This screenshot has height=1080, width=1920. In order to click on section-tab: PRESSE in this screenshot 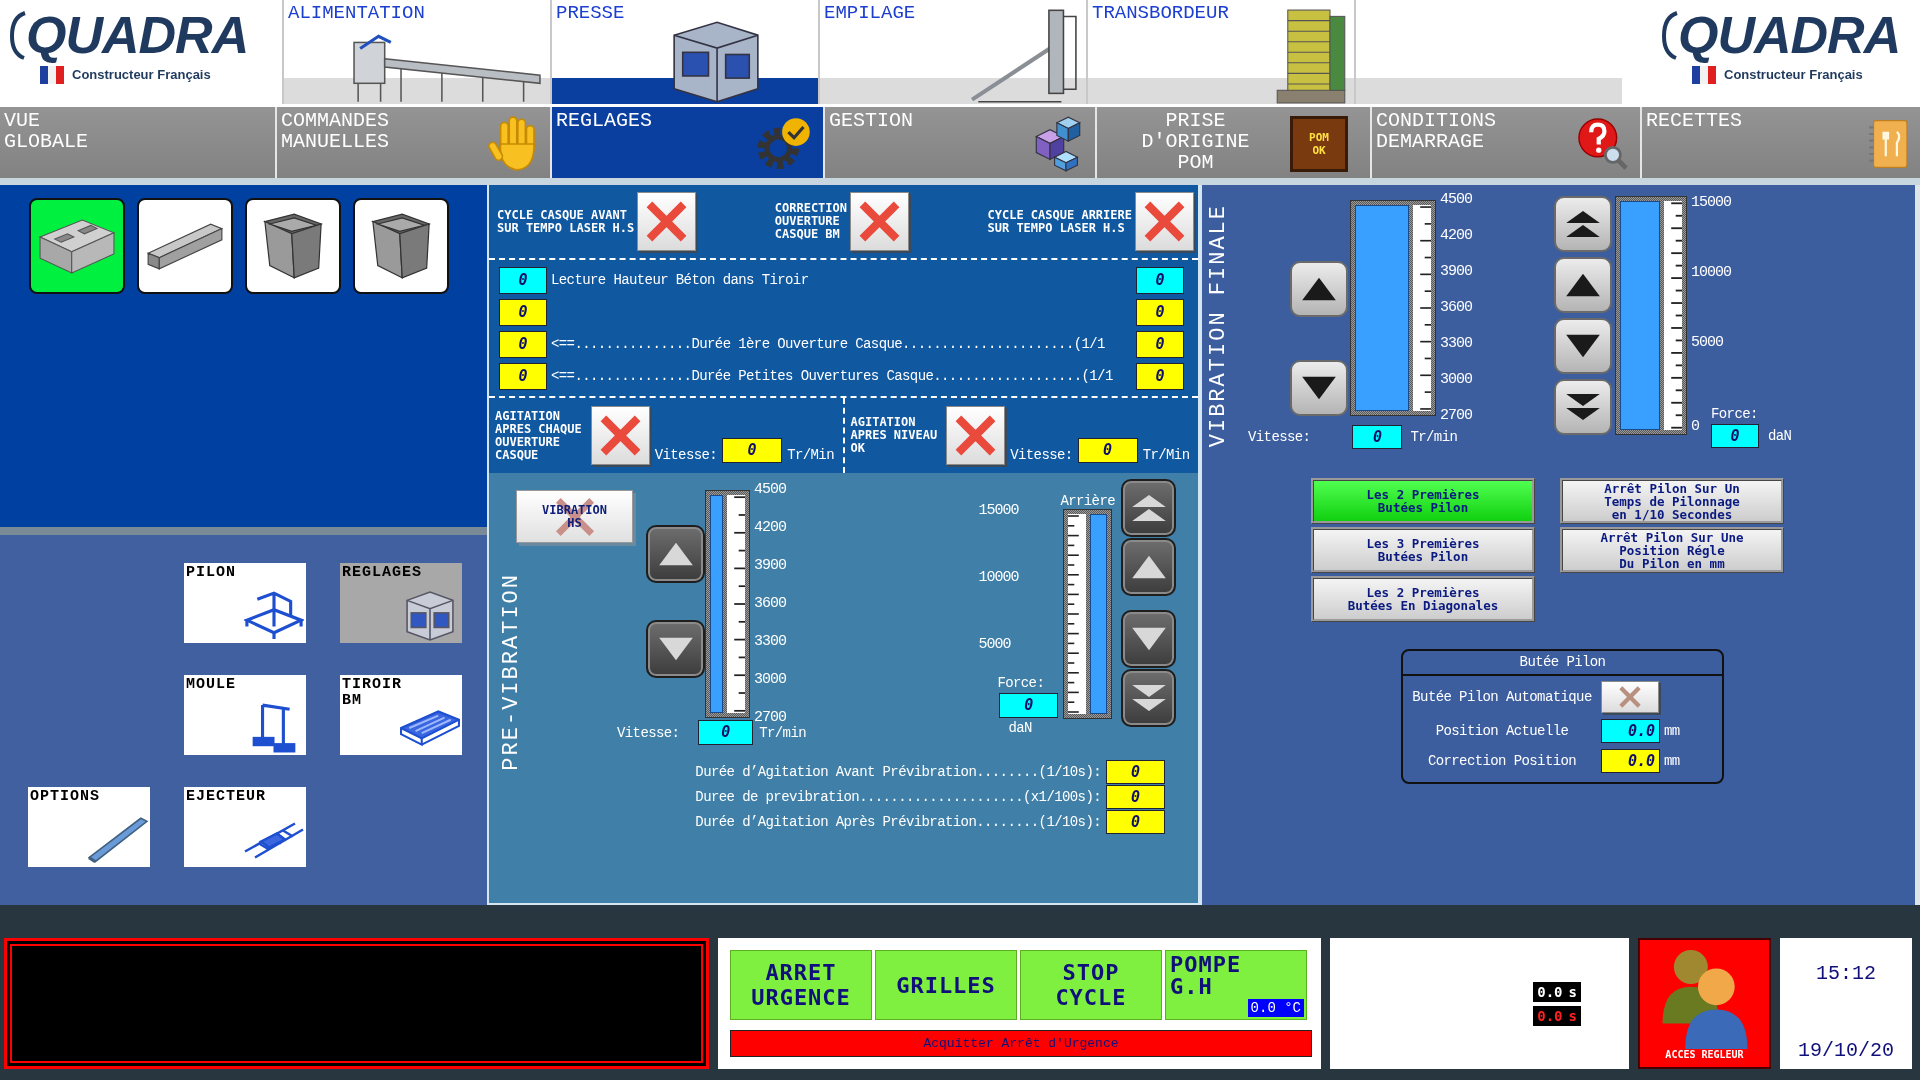, I will do `click(684, 52)`.